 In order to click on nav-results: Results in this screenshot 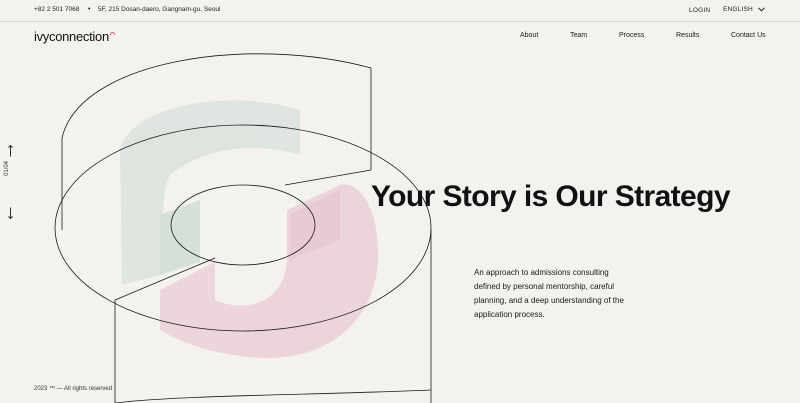, I will do `click(687, 35)`.